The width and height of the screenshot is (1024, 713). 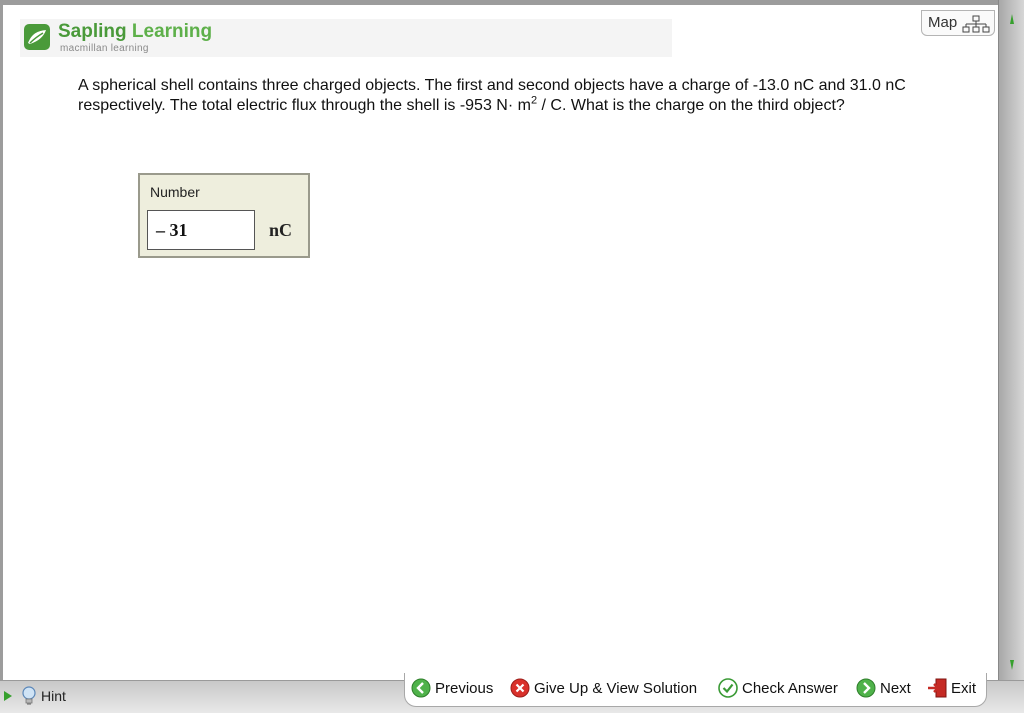 What do you see at coordinates (1011, 340) in the screenshot?
I see `right-scrollbar` at bounding box center [1011, 340].